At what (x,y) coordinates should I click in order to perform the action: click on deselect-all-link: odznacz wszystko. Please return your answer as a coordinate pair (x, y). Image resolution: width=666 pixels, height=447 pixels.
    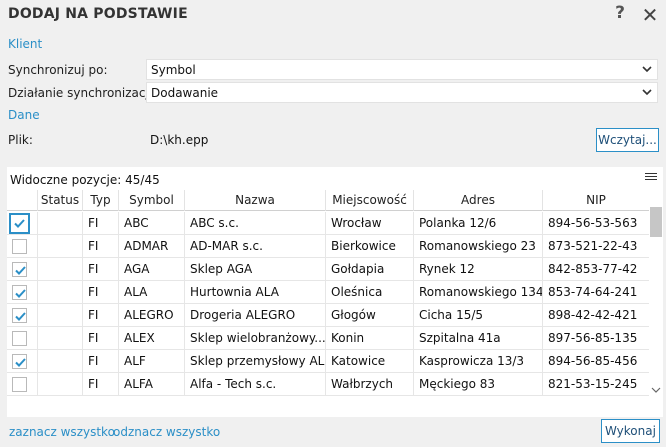
    Looking at the image, I should click on (166, 432).